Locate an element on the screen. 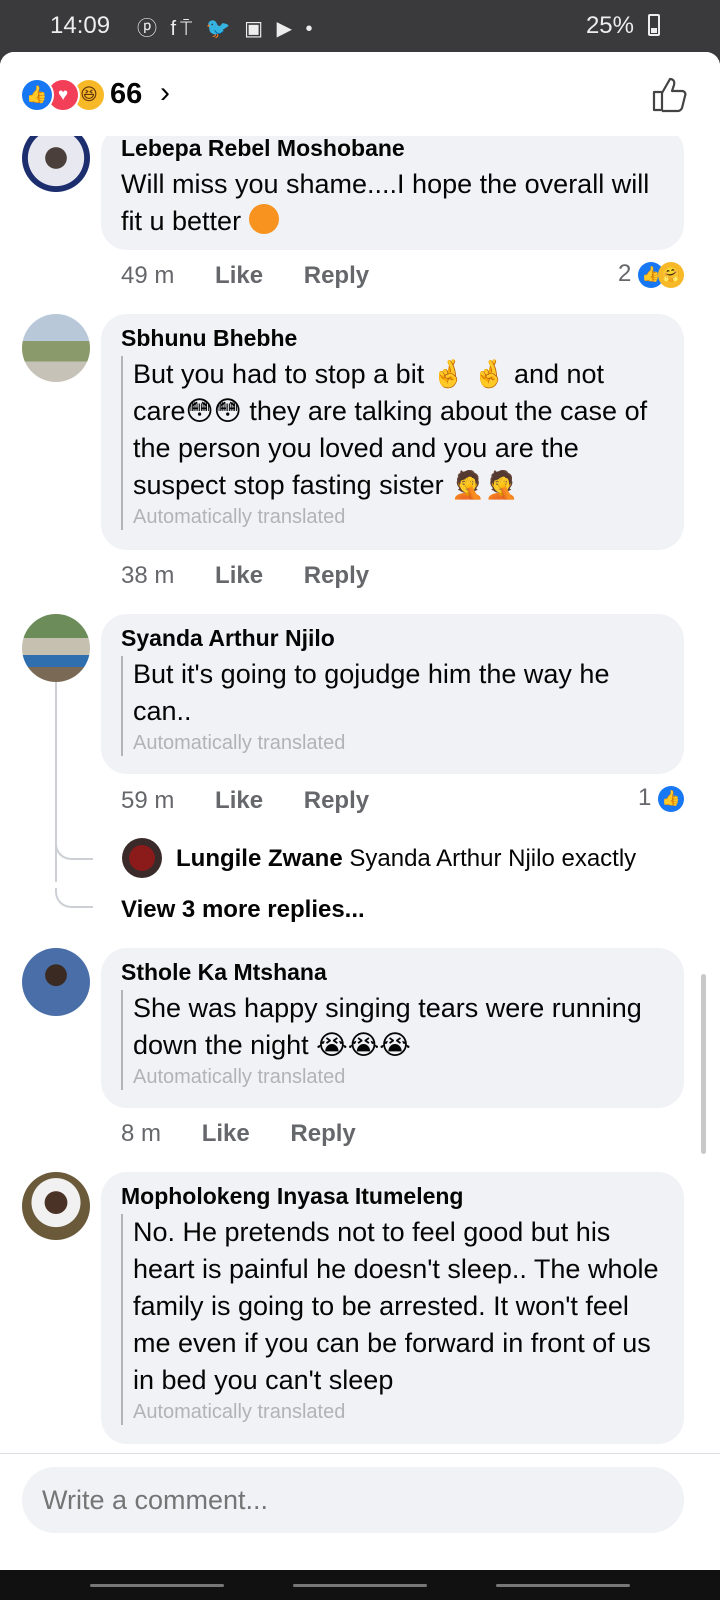  comment-author: Mopholokeng Inyasa Itumeleng is located at coordinates (392, 1196).